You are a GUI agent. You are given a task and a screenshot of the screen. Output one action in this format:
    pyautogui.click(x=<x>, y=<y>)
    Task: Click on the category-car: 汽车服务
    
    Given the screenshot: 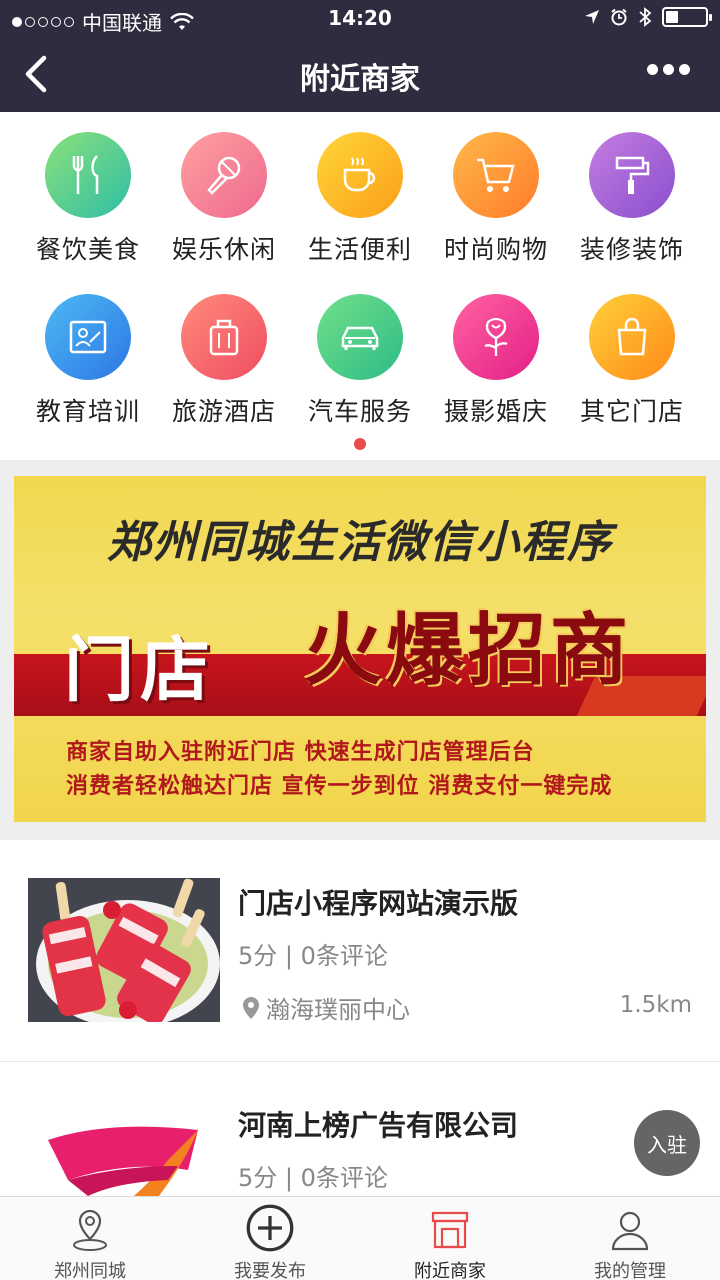 What is the action you would take?
    pyautogui.click(x=360, y=361)
    